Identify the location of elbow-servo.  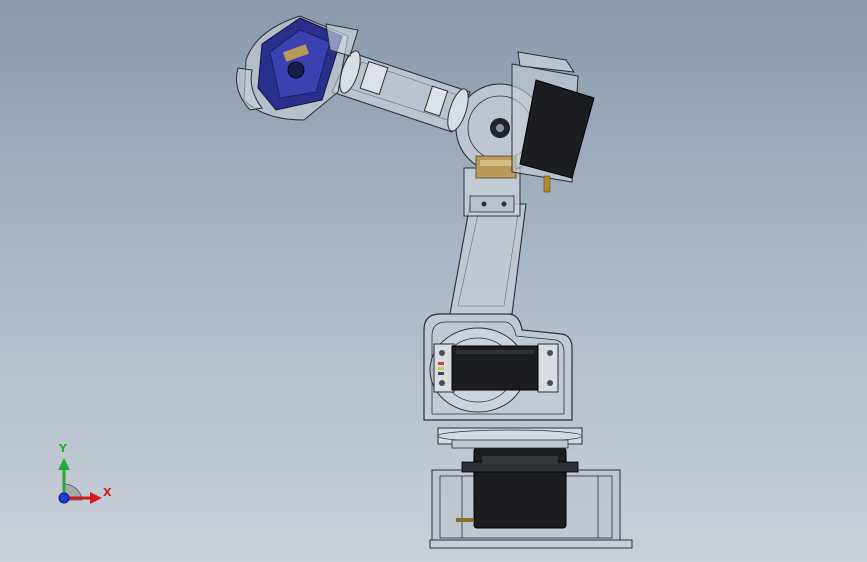
(553, 122).